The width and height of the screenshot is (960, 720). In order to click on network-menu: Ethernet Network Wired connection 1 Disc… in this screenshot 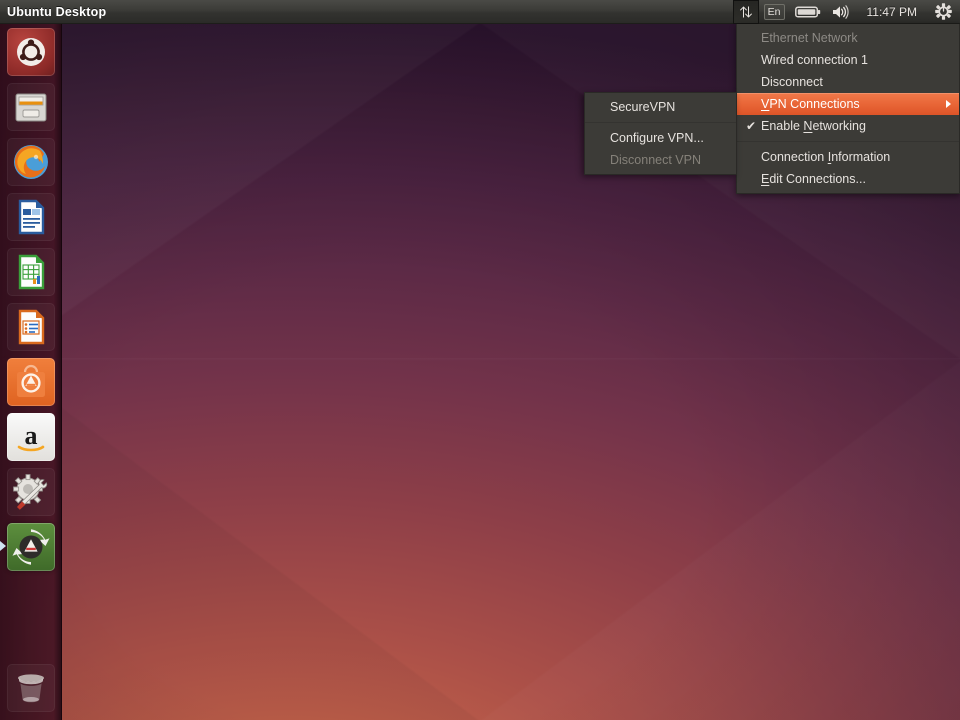, I will do `click(848, 109)`.